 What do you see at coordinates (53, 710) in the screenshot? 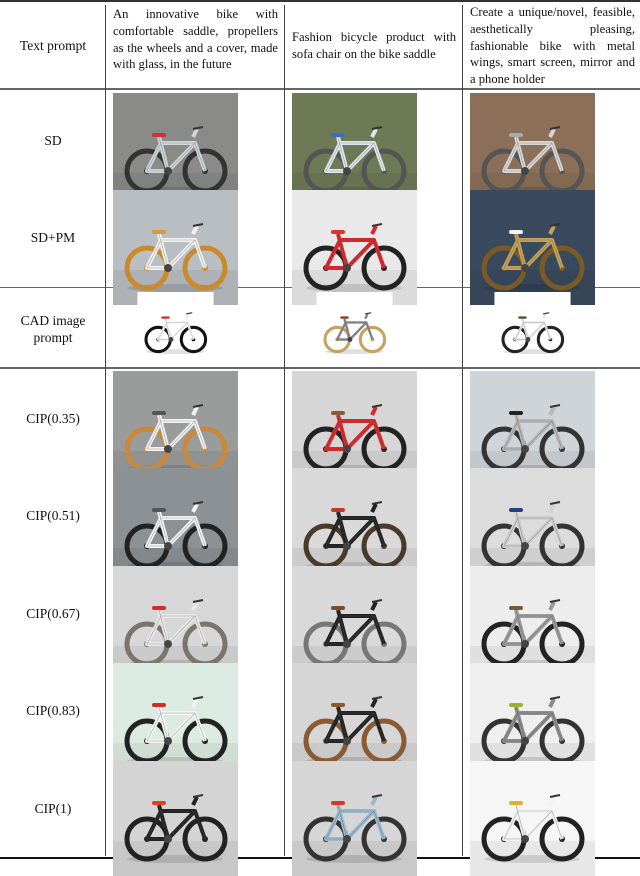
I see `row-label-cip-083: CIP(0.83)` at bounding box center [53, 710].